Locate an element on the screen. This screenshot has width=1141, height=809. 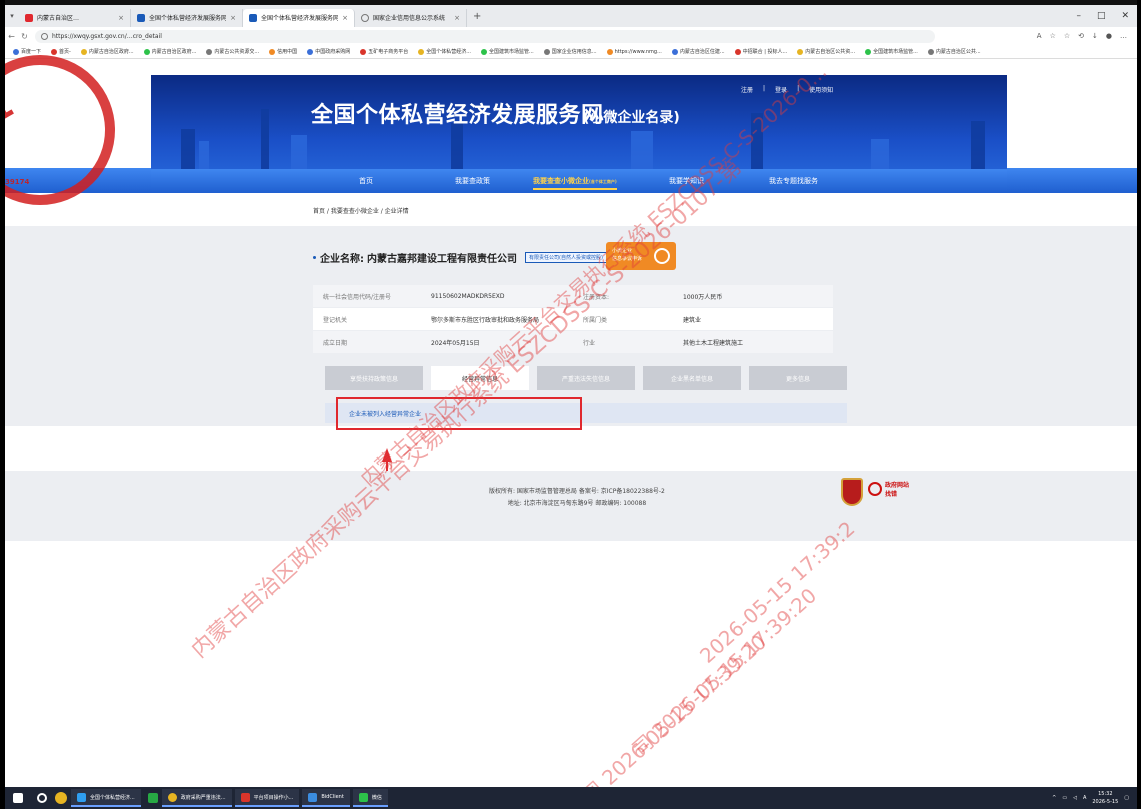
maximize-icon: □ is located at coordinates (1101, 16).